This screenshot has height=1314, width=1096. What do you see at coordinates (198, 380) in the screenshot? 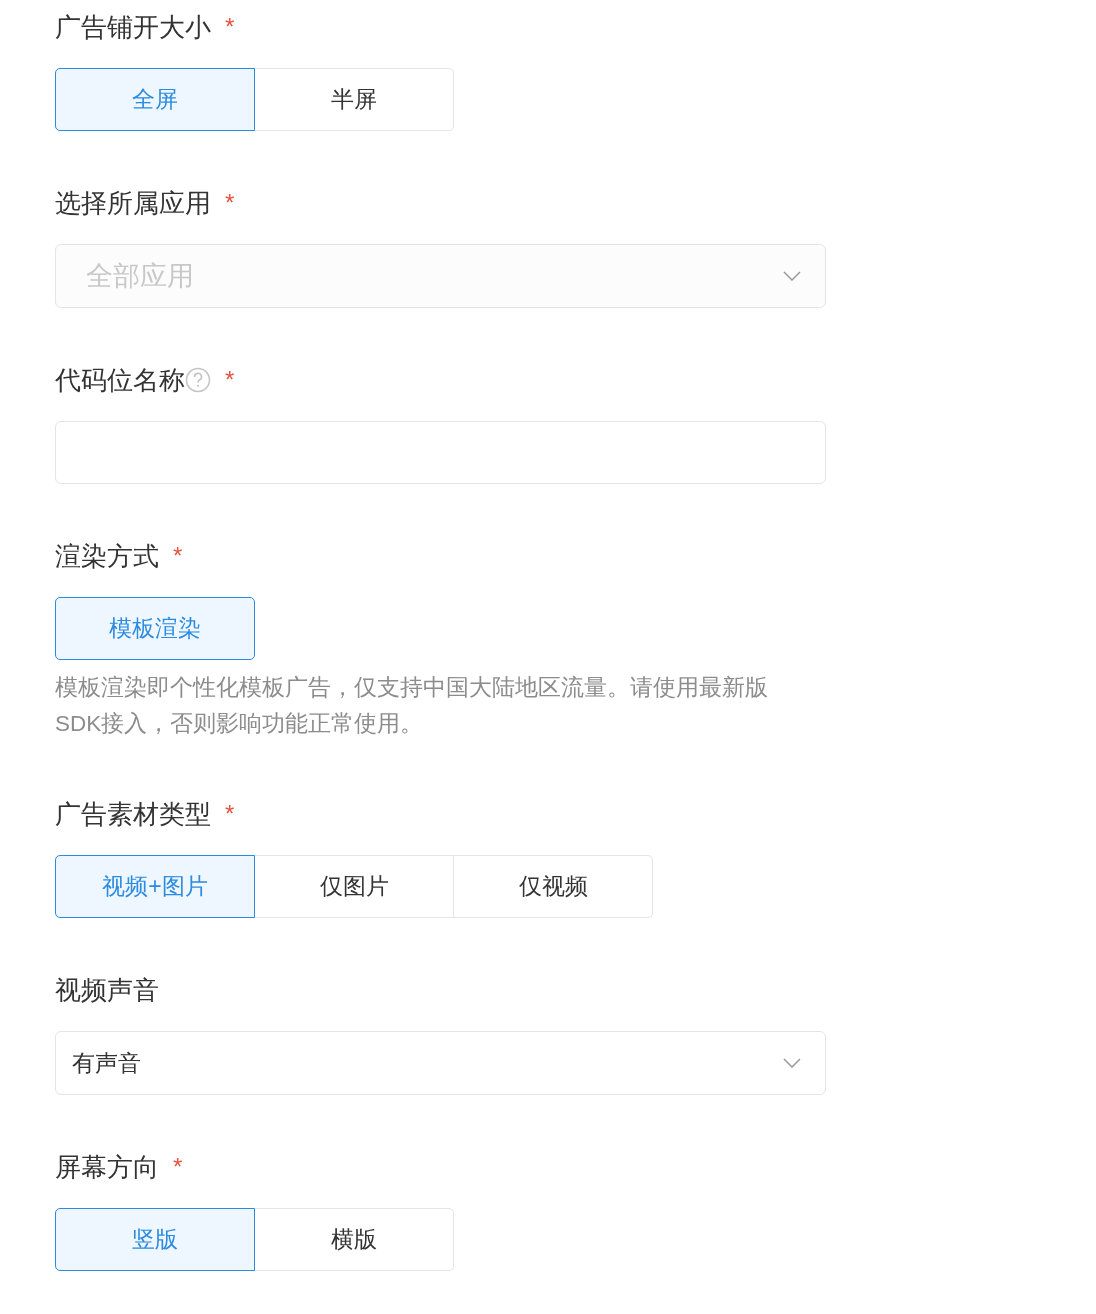
I see `help-icon` at bounding box center [198, 380].